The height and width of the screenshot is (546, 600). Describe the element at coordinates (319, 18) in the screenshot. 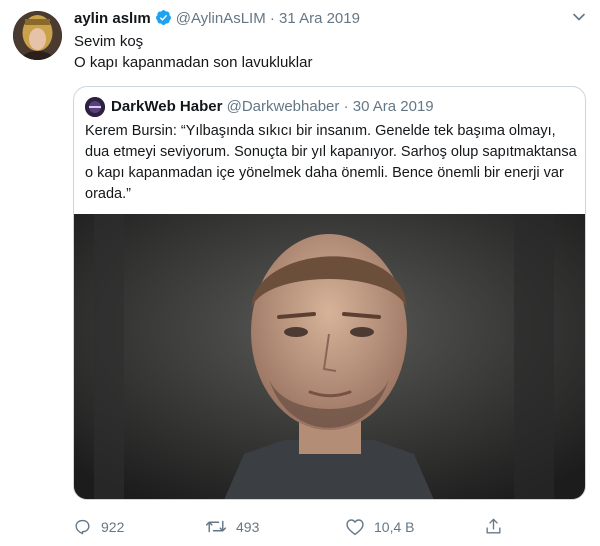

I see `tweet-date: 31 Ara 2019` at that location.